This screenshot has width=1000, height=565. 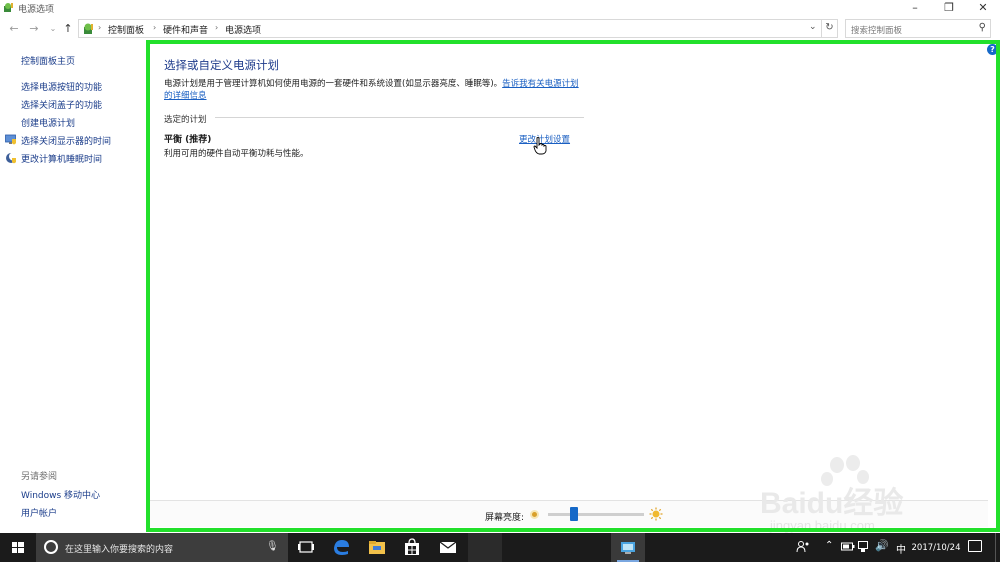 I want to click on hand-cursor-icon, so click(x=540, y=146).